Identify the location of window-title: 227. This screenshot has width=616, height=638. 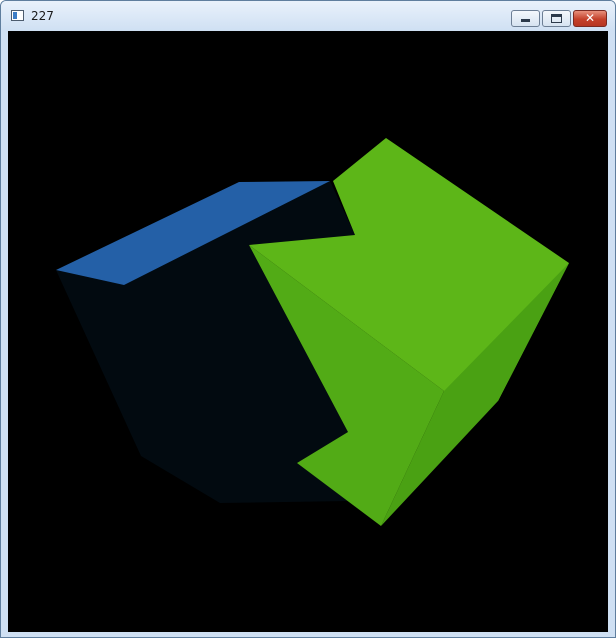
(42, 16).